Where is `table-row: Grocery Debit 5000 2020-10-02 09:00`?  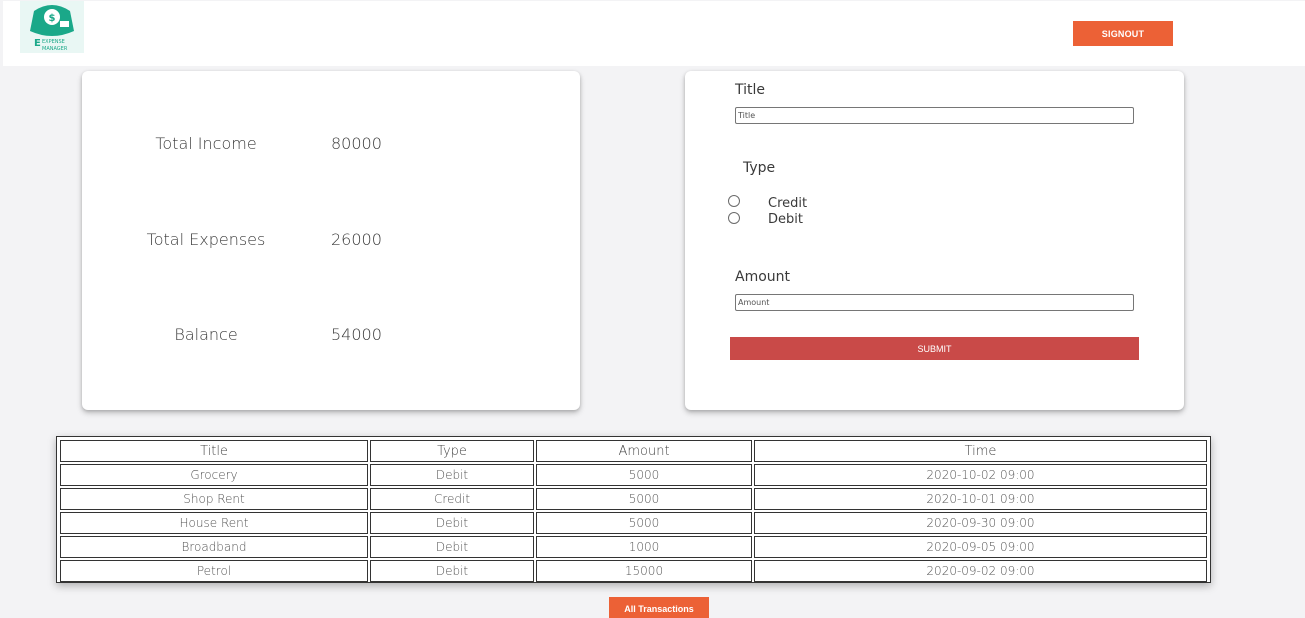 table-row: Grocery Debit 5000 2020-10-02 09:00 is located at coordinates (633, 475).